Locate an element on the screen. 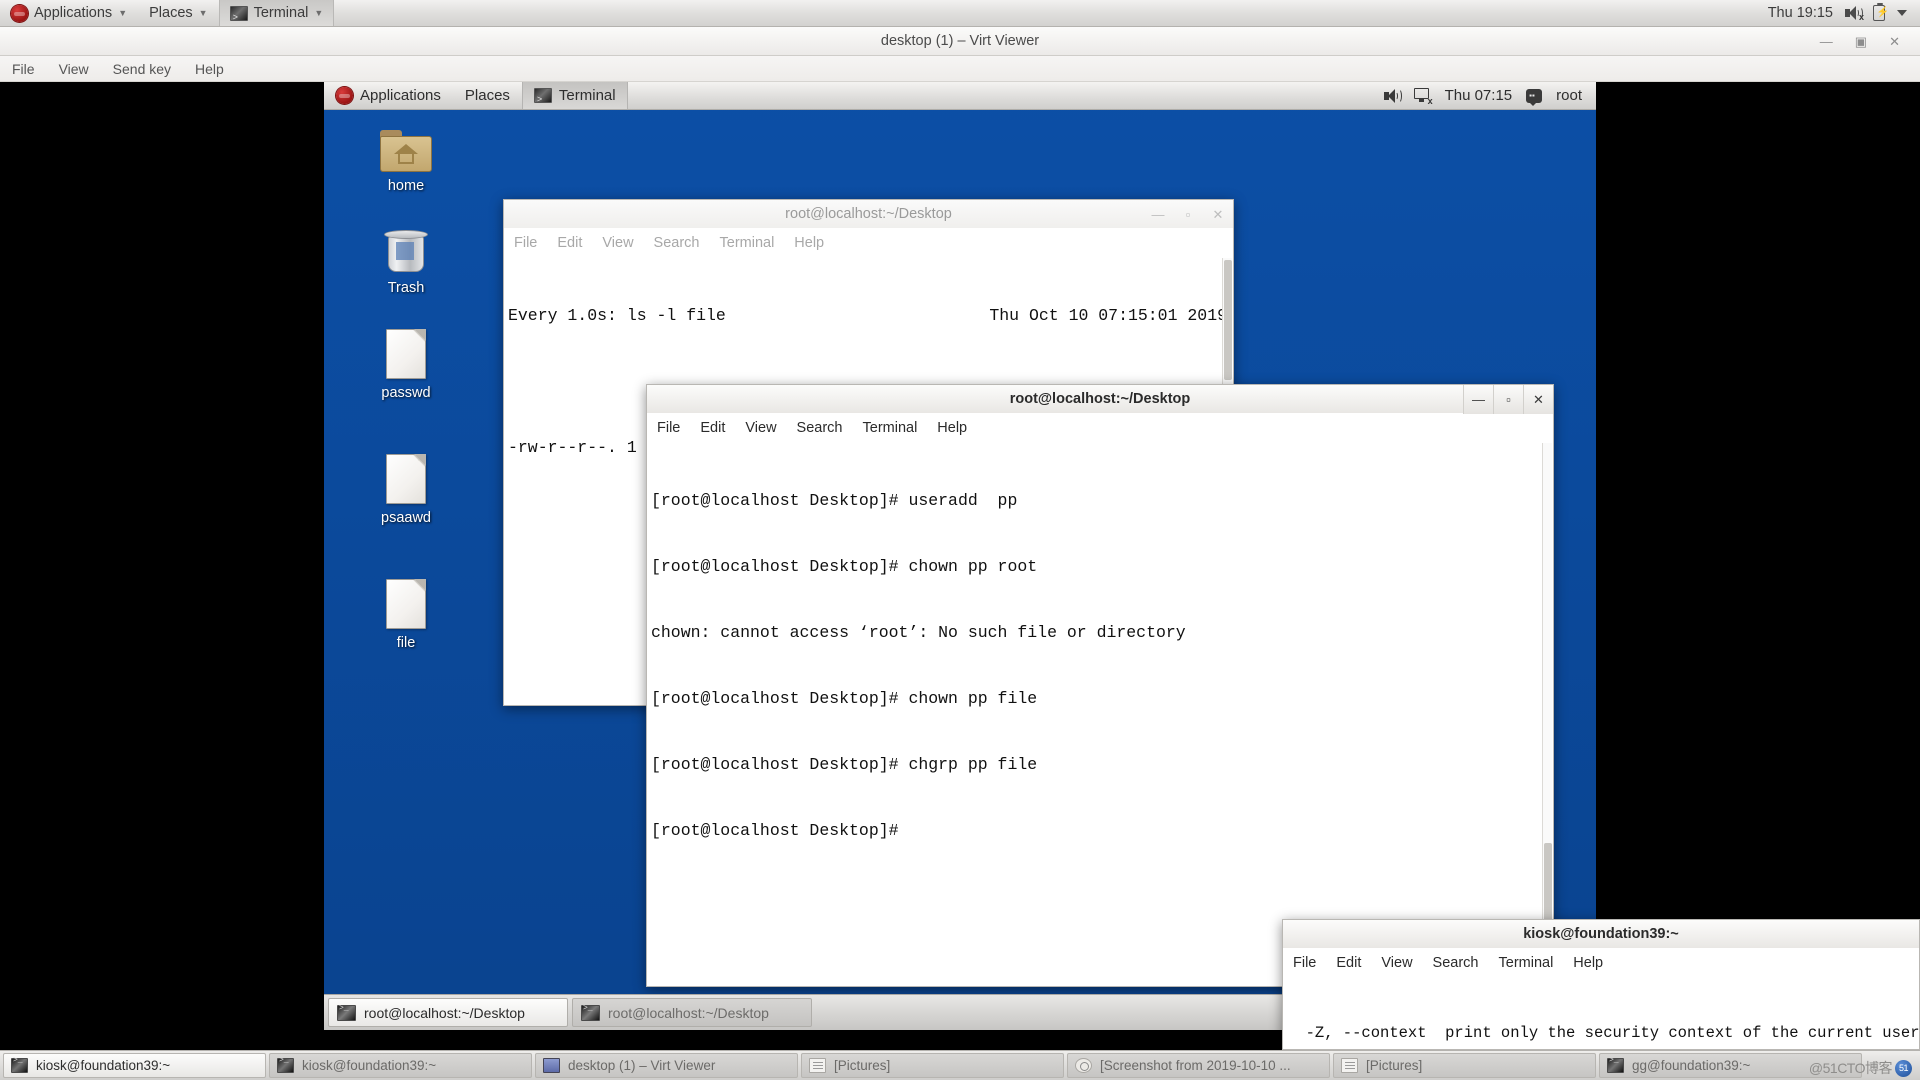 Image resolution: width=1920 pixels, height=1080 pixels. desktop-icon-file: file is located at coordinates (406, 614).